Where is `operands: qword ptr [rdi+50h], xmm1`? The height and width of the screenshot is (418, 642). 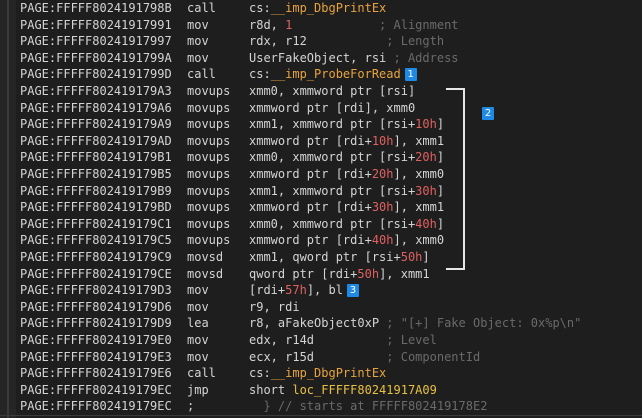
operands: qword ptr [rdi+50h], xmm1 is located at coordinates (339, 274).